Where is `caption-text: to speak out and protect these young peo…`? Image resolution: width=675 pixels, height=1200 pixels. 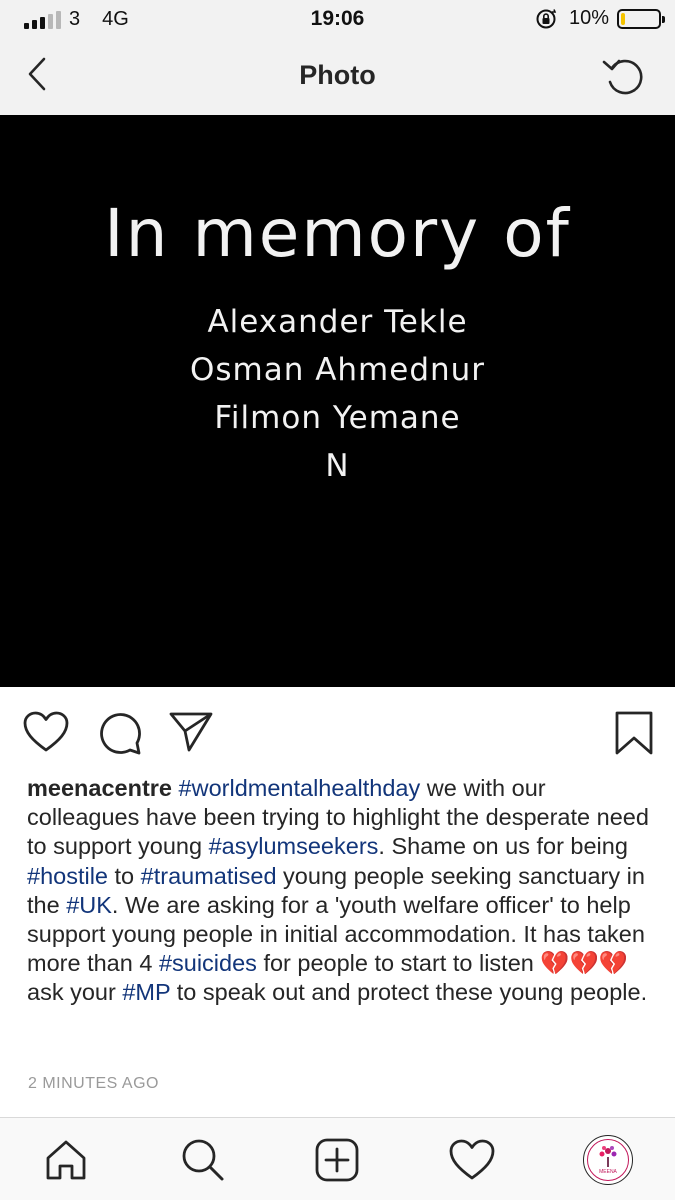
caption-text: to speak out and protect these young peo… is located at coordinates (409, 992).